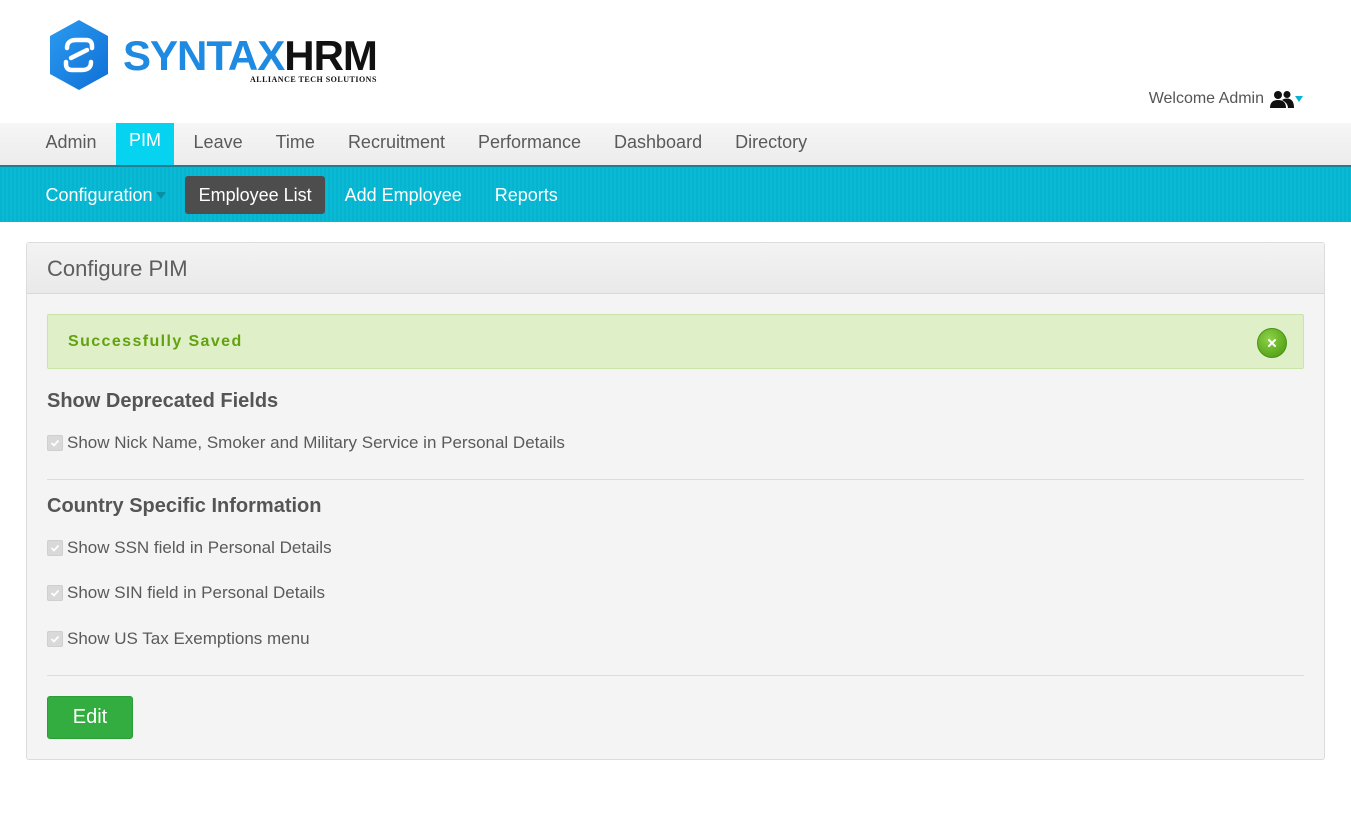 The image size is (1351, 836). I want to click on logo-brand: SYNTAXHRM, so click(250, 55).